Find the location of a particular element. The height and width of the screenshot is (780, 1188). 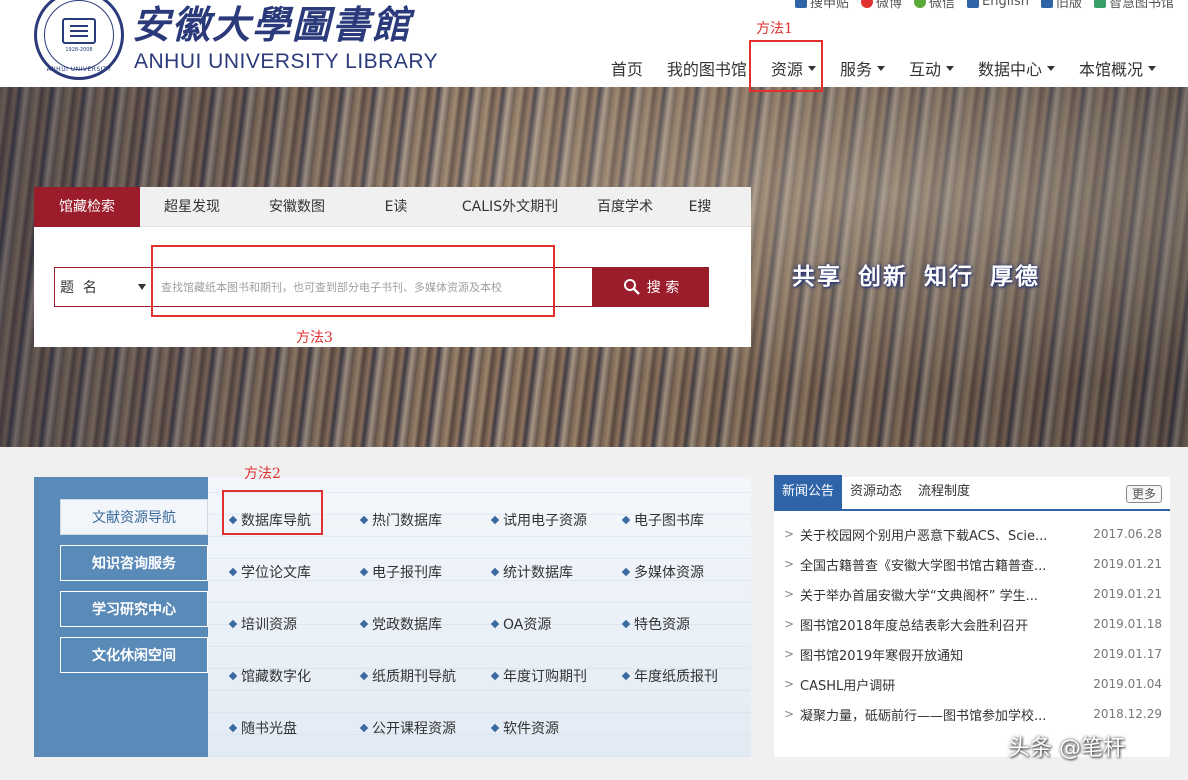

res-hot-database: 热门数据库 is located at coordinates (400, 520).